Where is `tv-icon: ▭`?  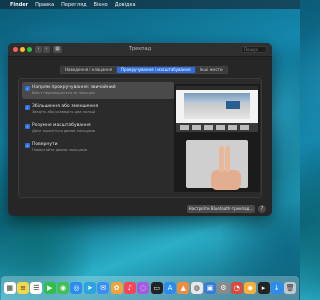 tv-icon: ▭ is located at coordinates (156, 288).